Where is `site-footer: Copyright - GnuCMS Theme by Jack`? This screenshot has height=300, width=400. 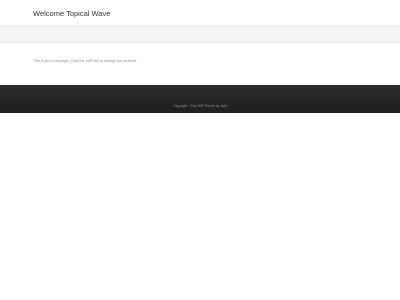 site-footer: Copyright - GnuCMS Theme by Jack is located at coordinates (200, 99).